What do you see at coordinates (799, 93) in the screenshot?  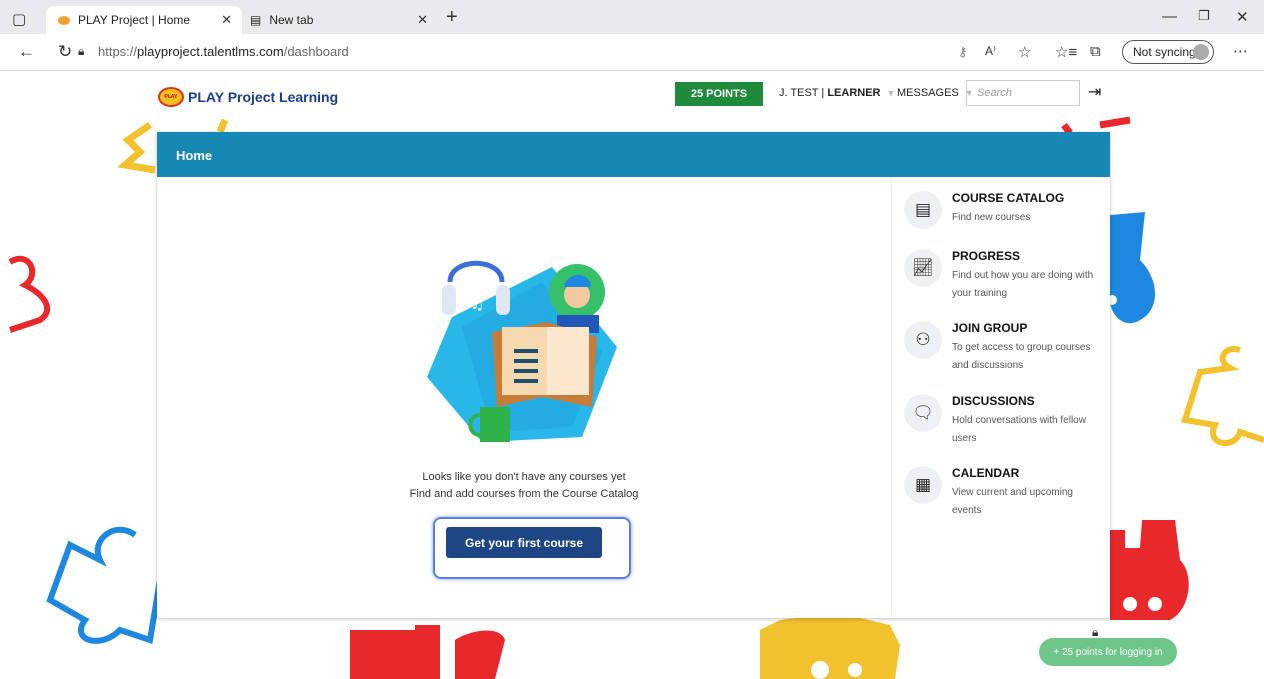 I see `user-name: J. TEST` at bounding box center [799, 93].